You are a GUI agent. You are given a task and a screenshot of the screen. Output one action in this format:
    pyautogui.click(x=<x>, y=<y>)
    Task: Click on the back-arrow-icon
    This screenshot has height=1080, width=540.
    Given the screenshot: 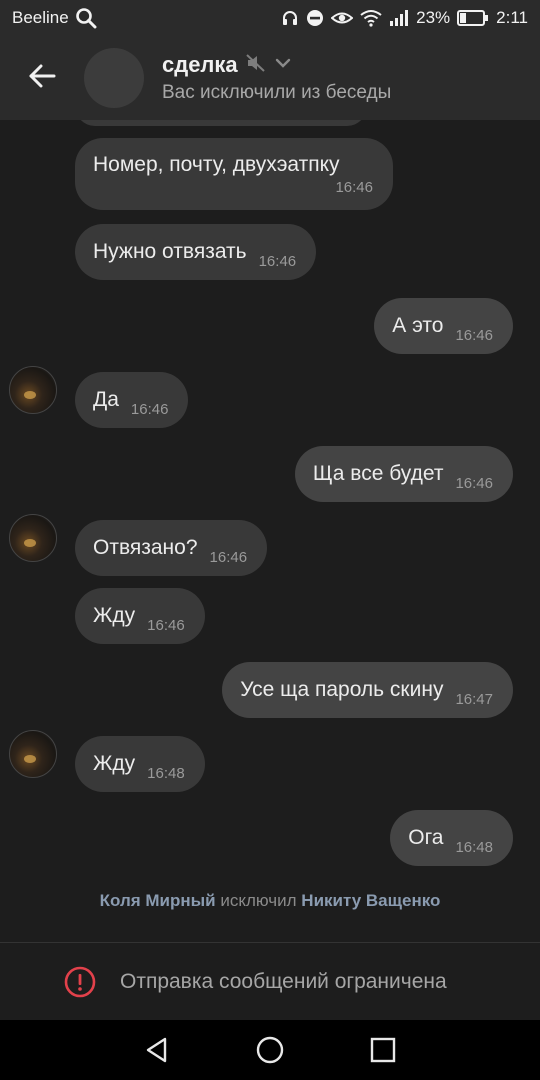 What is the action you would take?
    pyautogui.click(x=42, y=78)
    